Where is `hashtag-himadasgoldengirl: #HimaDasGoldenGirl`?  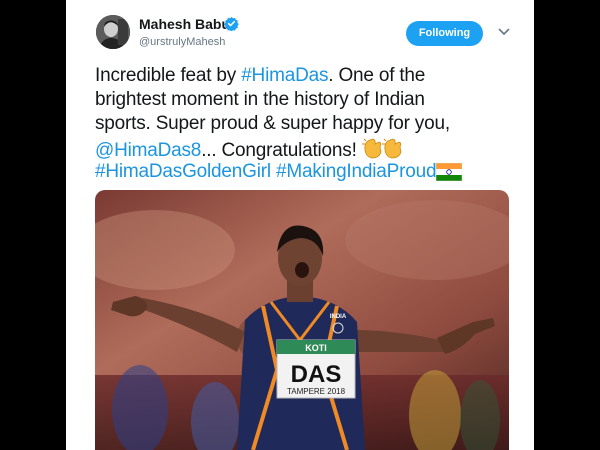
hashtag-himadasgoldengirl: #HimaDasGoldenGirl is located at coordinates (183, 171).